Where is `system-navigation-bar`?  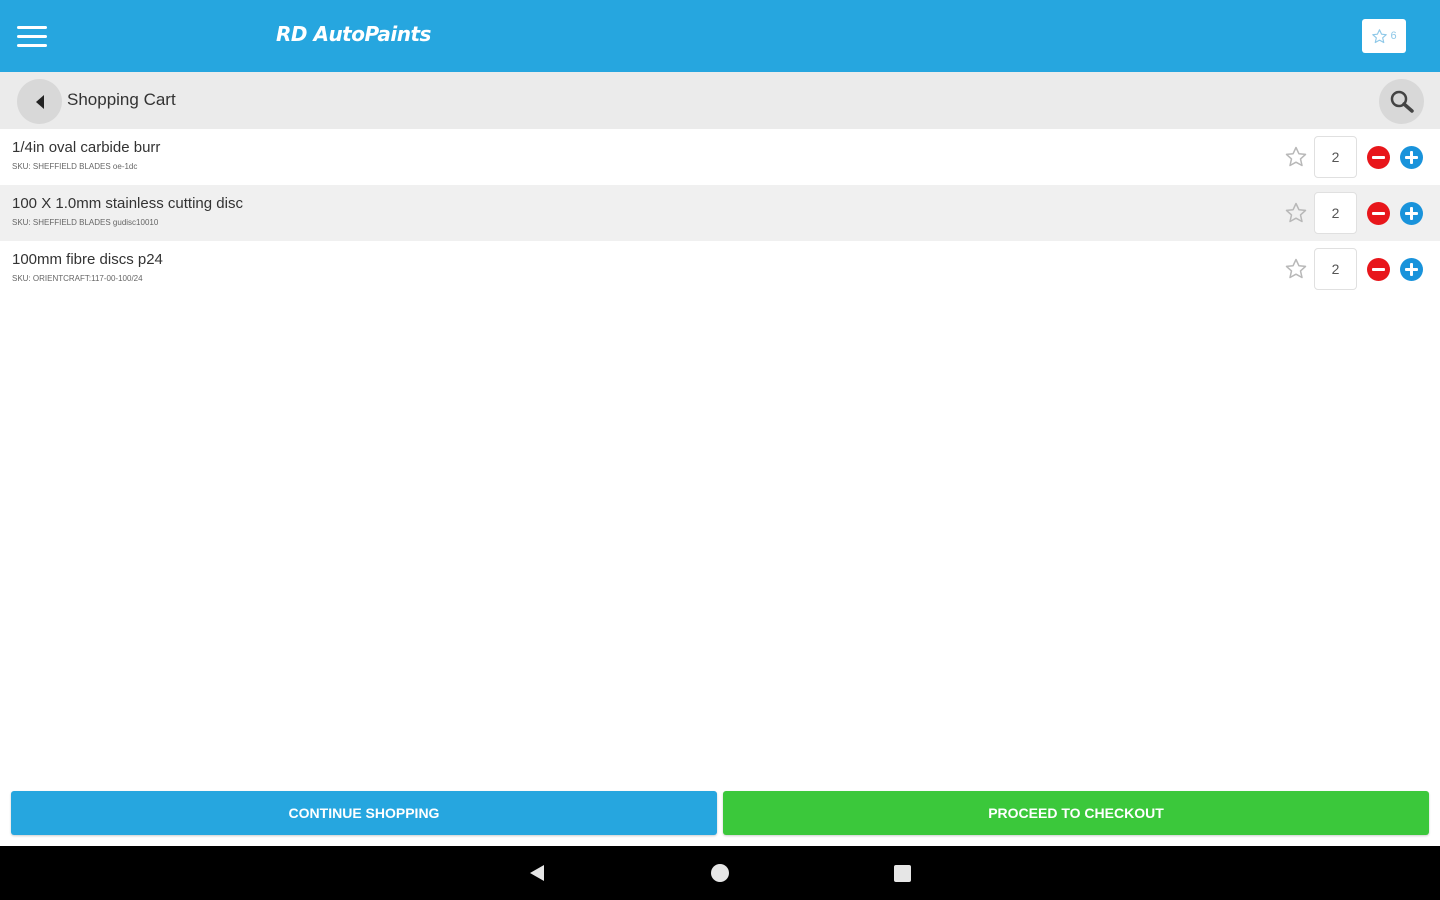
system-navigation-bar is located at coordinates (720, 873).